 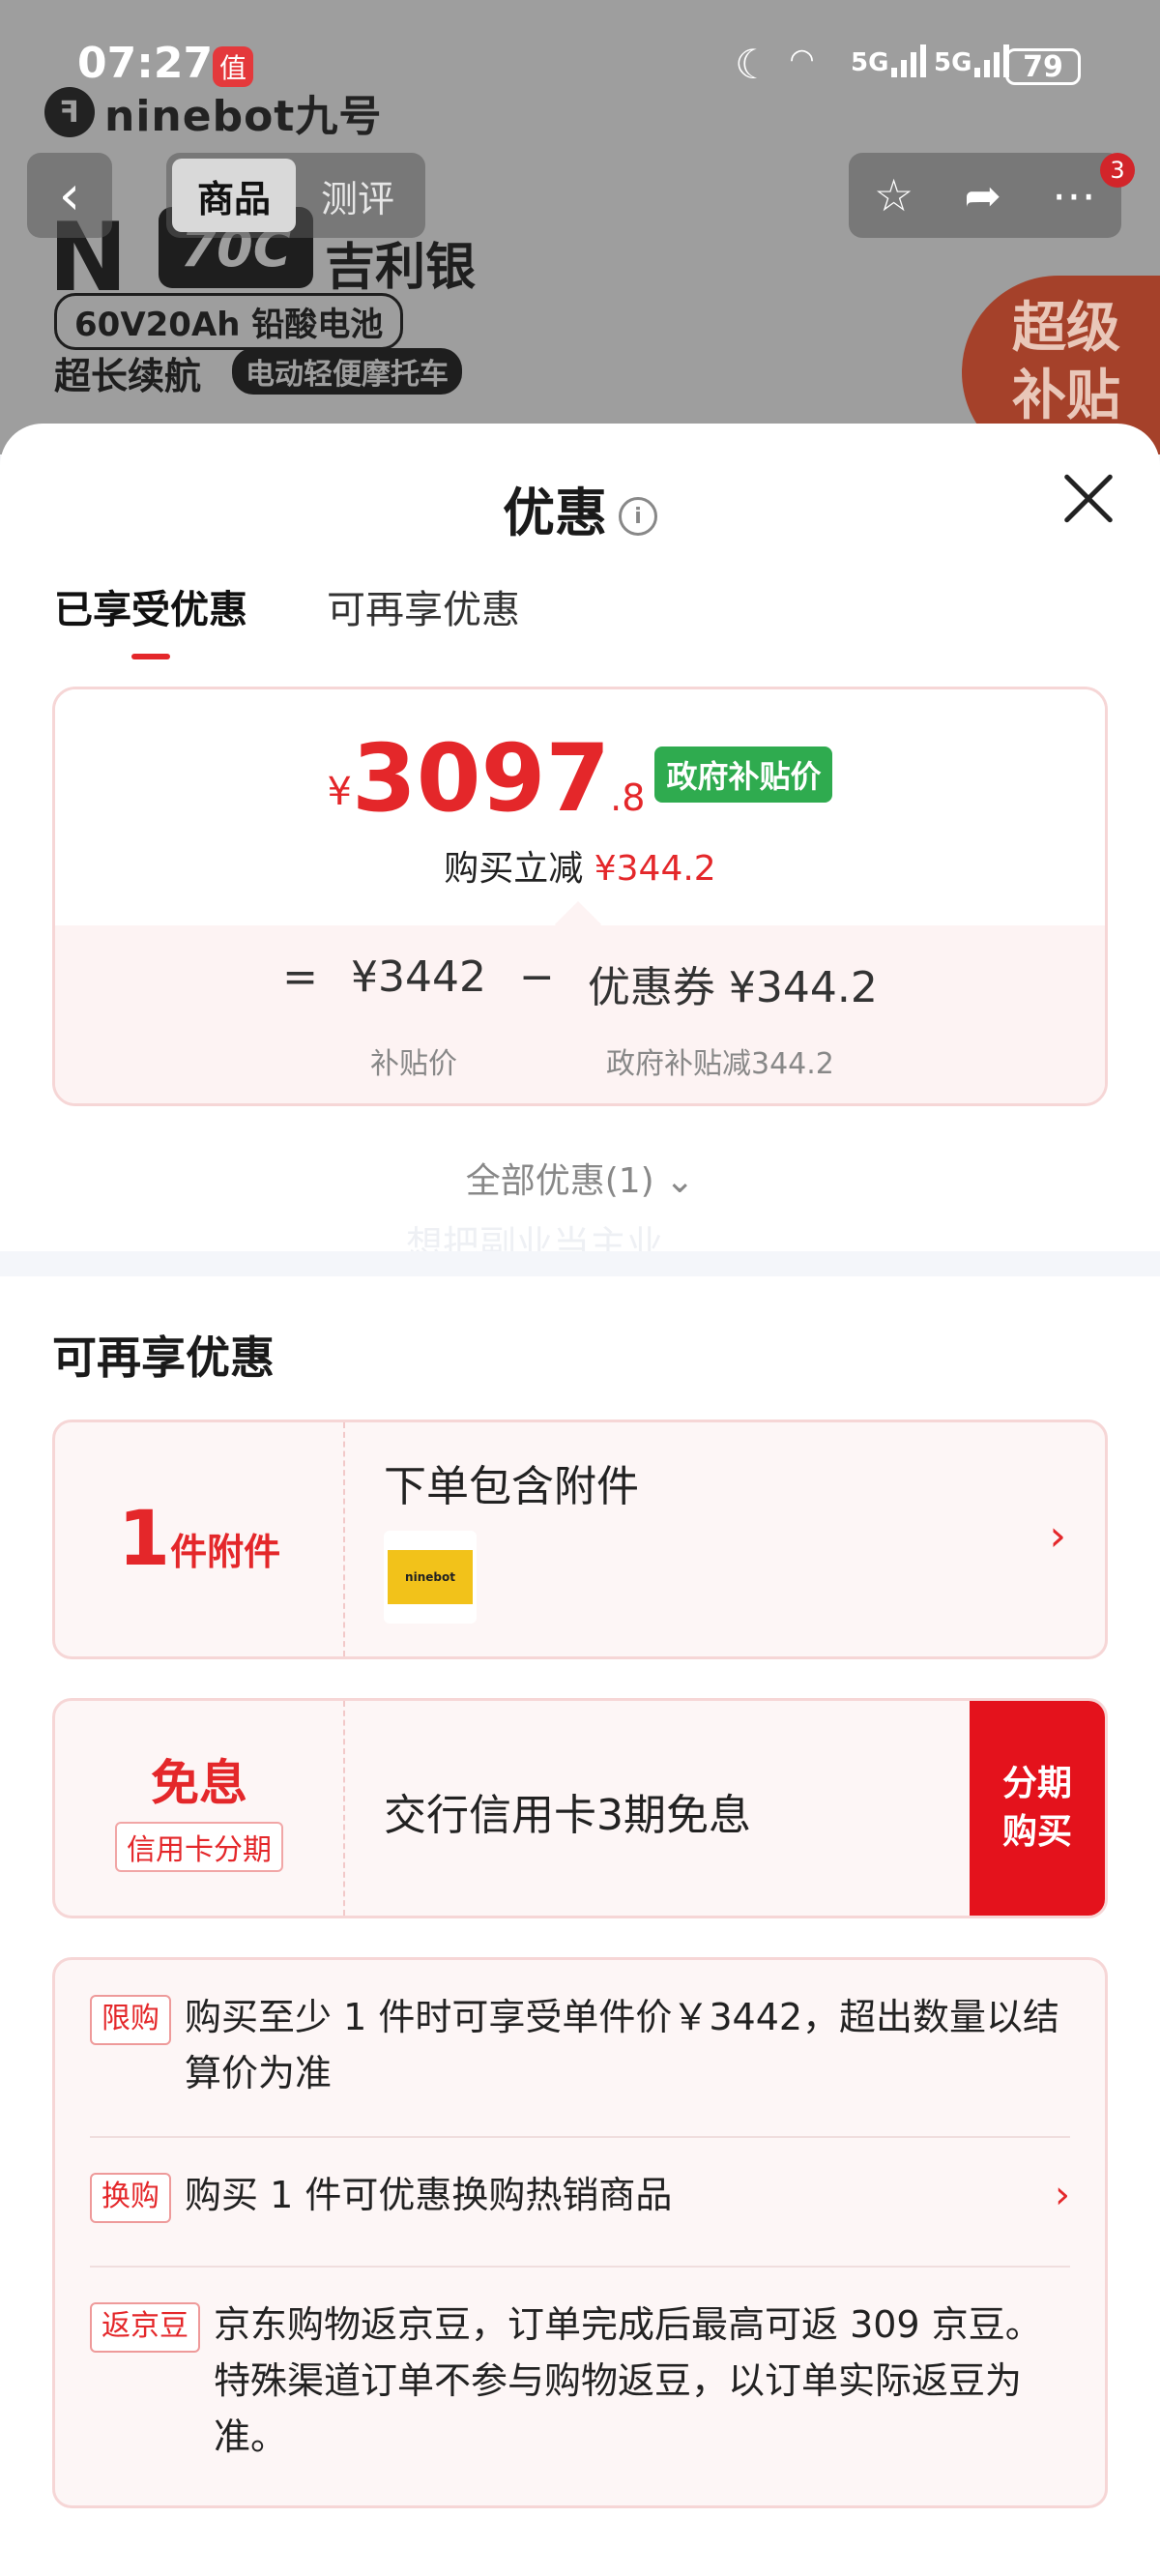 I want to click on rule-trade-in: 换购 购买 1 件可优惠换购热销商品 ›, so click(x=580, y=2195).